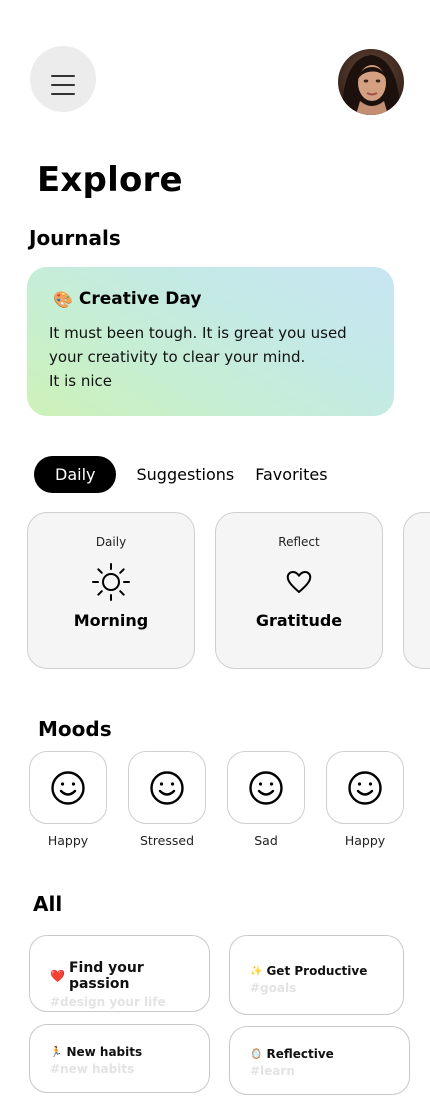 The width and height of the screenshot is (430, 1117). What do you see at coordinates (111, 620) in the screenshot?
I see `daily-card-name: Morning` at bounding box center [111, 620].